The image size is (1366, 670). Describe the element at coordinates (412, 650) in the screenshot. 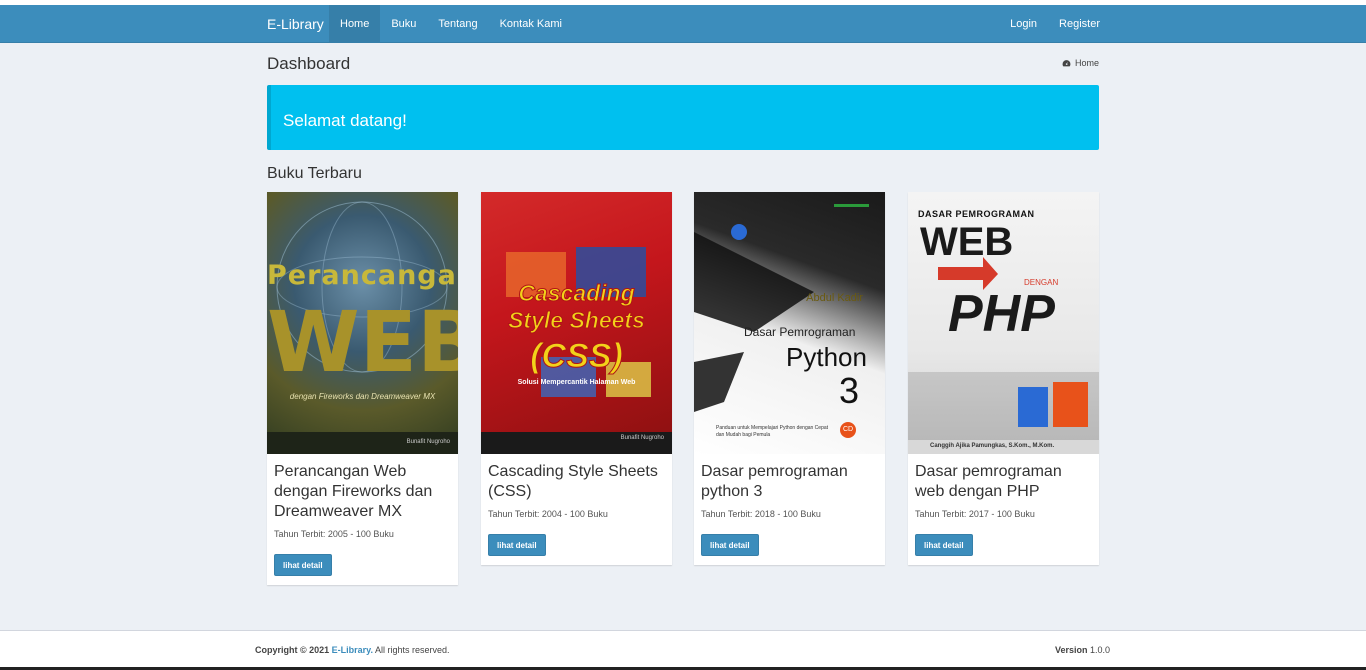

I see `copyright-suffix: All rights reserved.` at that location.